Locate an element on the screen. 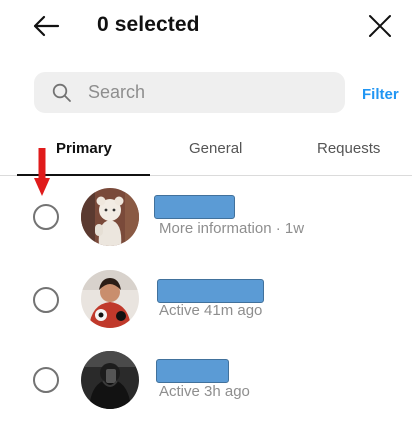  inbox-tabs: Primary General Requests is located at coordinates (206, 153).